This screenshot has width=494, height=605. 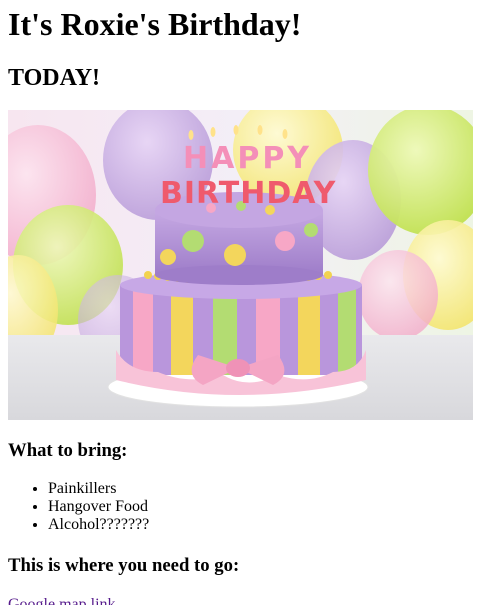 What do you see at coordinates (68, 450) in the screenshot?
I see `bring-heading: What to bring:` at bounding box center [68, 450].